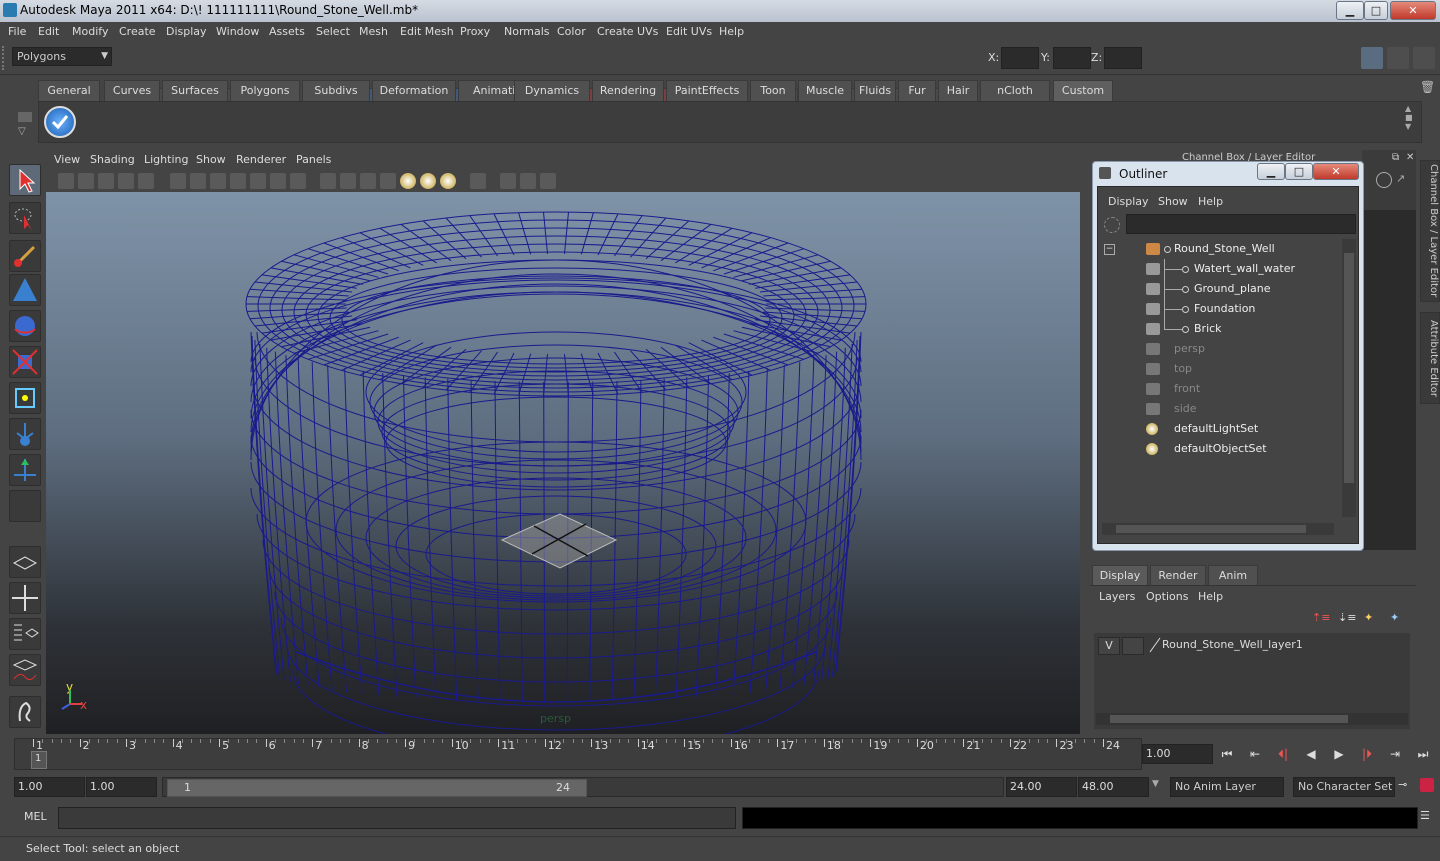 The width and height of the screenshot is (1440, 861). Describe the element at coordinates (1403, 179) in the screenshot. I see `pin-icon: ↗` at that location.